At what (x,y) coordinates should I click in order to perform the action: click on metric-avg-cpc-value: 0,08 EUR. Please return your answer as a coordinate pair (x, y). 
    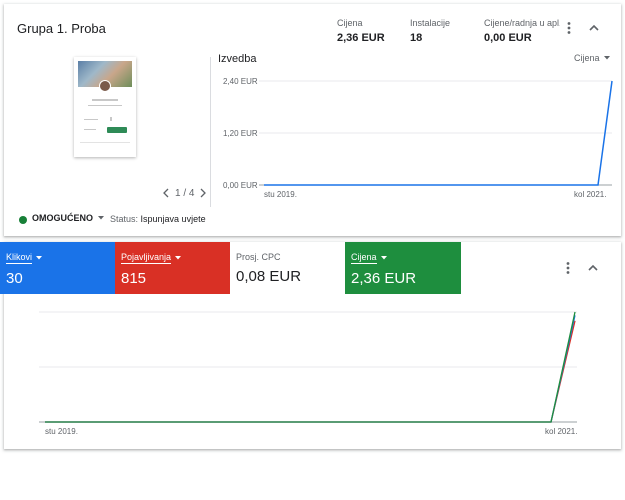
    Looking at the image, I should click on (269, 276).